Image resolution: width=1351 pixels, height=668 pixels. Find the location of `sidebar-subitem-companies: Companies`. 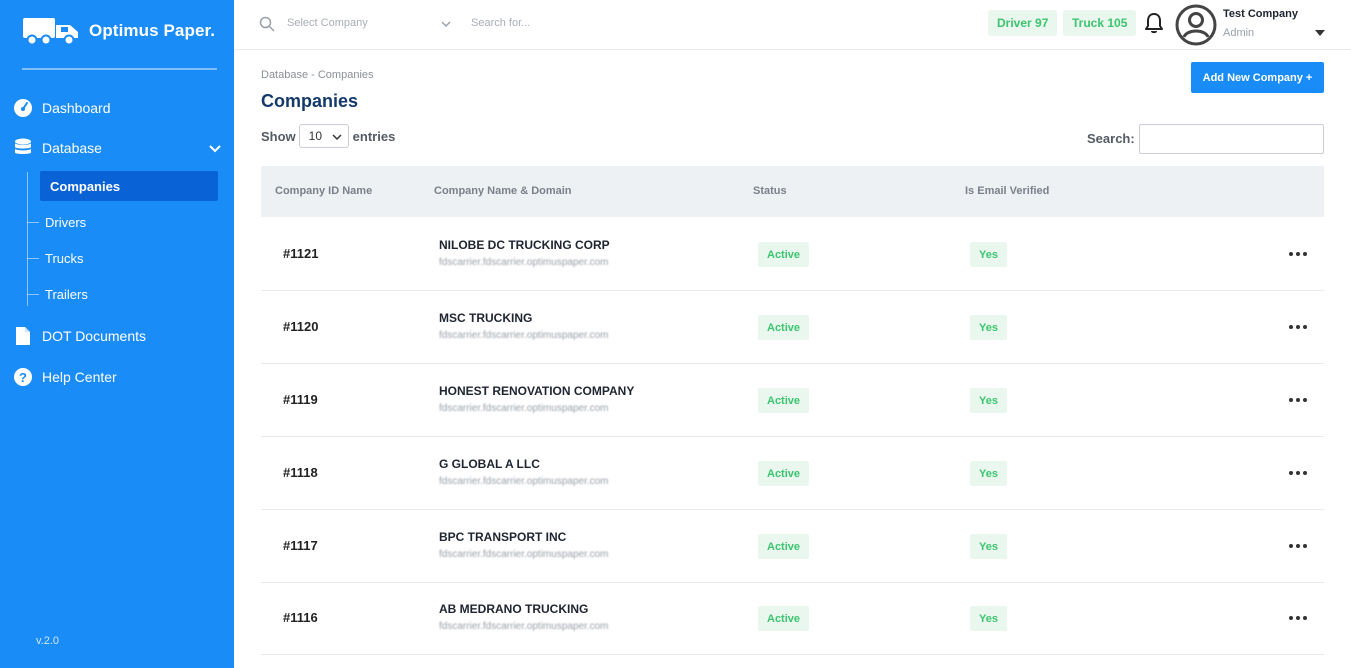

sidebar-subitem-companies: Companies is located at coordinates (129, 186).